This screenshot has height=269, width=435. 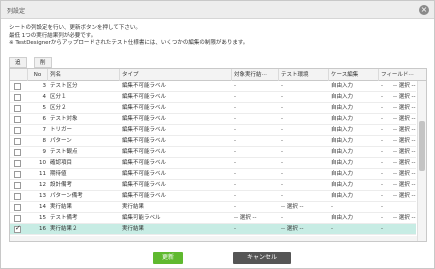 I want to click on table-row: 14 実行結果 実行結果 - -- 選択 -- - -, so click(x=213, y=207).